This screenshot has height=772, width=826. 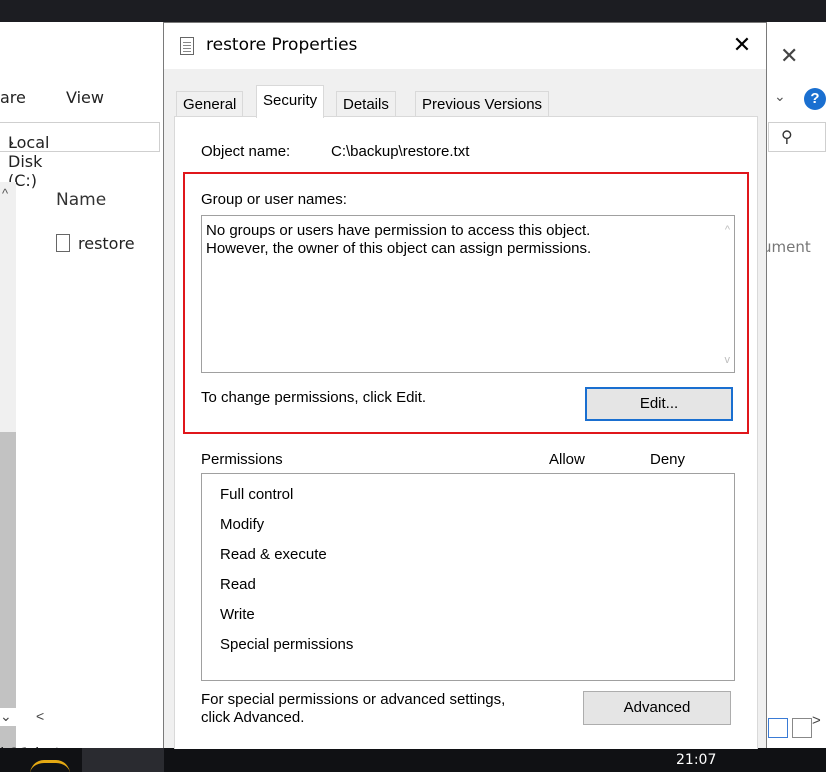 What do you see at coordinates (290, 101) in the screenshot?
I see `tab-security: Security` at bounding box center [290, 101].